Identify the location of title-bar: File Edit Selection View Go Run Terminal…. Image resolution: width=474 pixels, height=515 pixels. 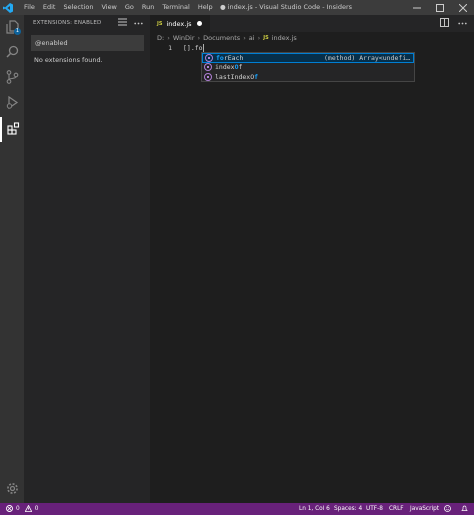
(237, 7).